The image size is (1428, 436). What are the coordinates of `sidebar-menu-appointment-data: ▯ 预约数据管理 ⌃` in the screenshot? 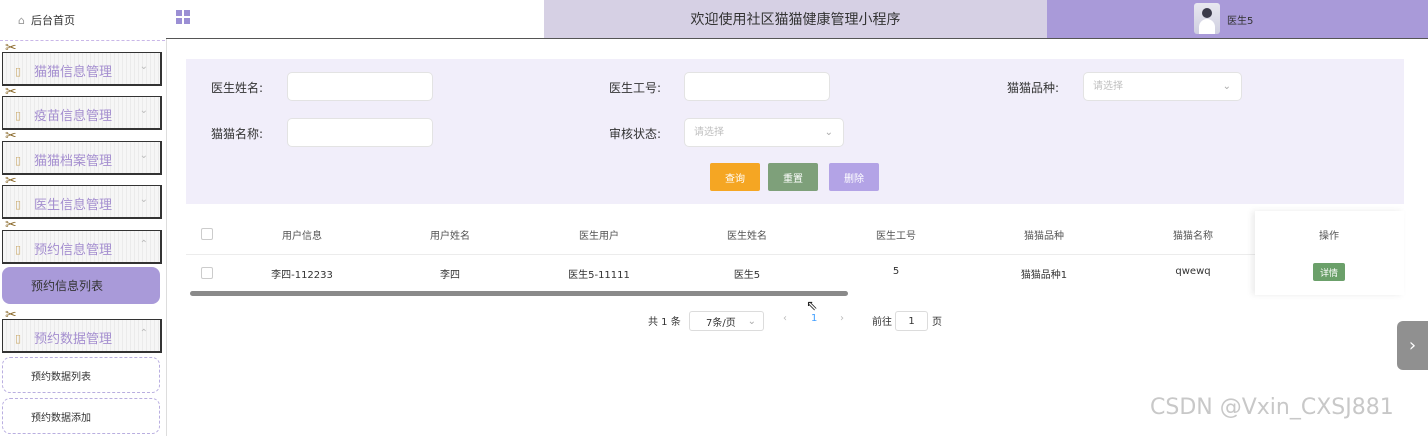 It's located at (82, 336).